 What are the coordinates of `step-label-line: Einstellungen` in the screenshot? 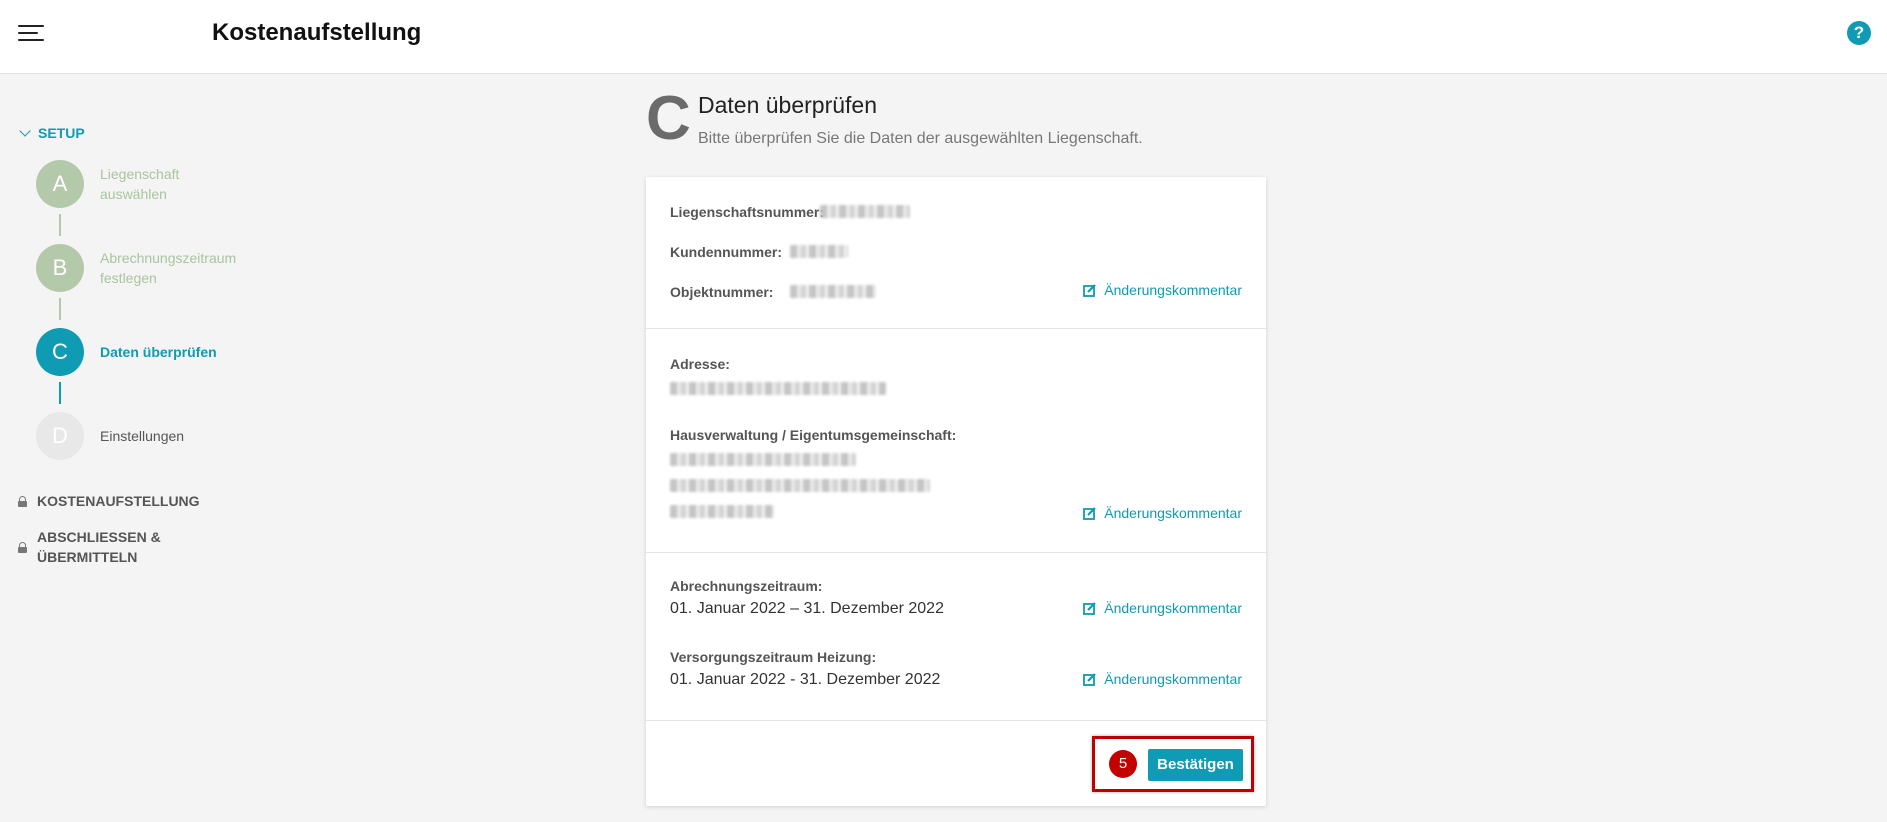 It's located at (142, 436).